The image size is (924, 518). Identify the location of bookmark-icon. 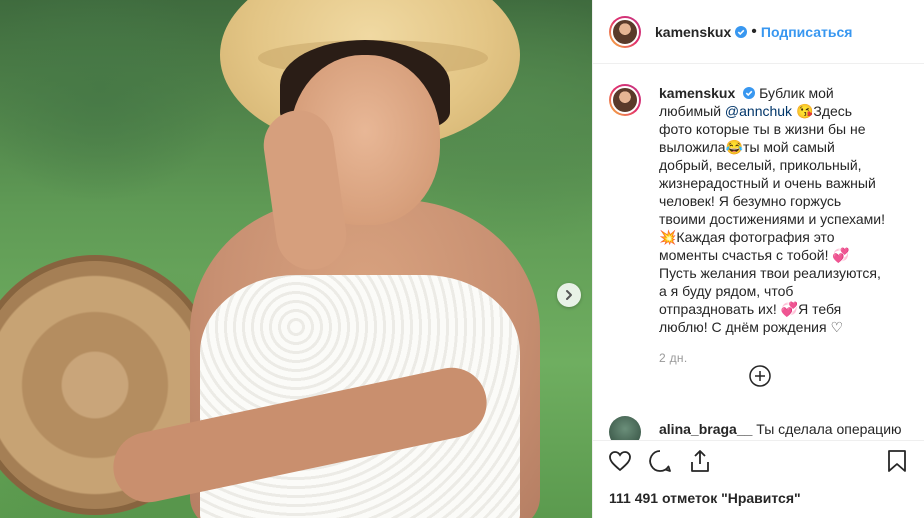
(897, 461).